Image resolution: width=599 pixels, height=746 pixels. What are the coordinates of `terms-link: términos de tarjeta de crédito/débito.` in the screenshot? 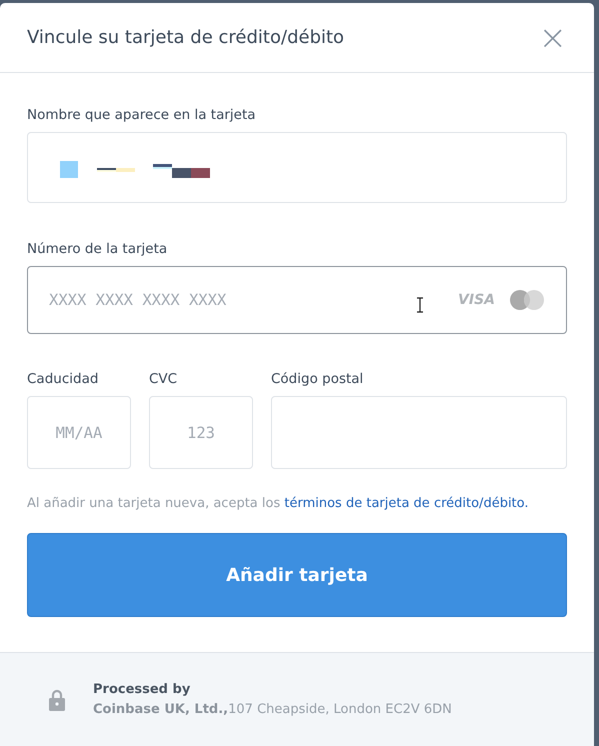 It's located at (406, 503).